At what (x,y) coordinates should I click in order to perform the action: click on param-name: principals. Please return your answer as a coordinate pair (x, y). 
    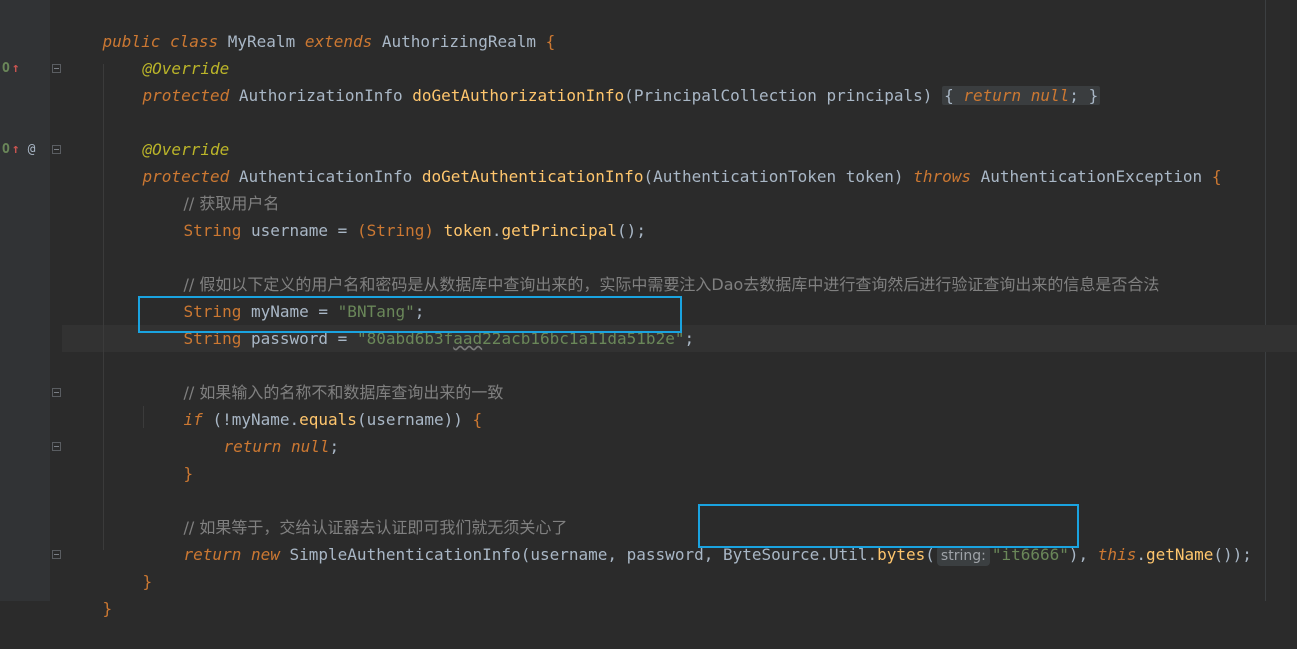
    Looking at the image, I should click on (874, 95).